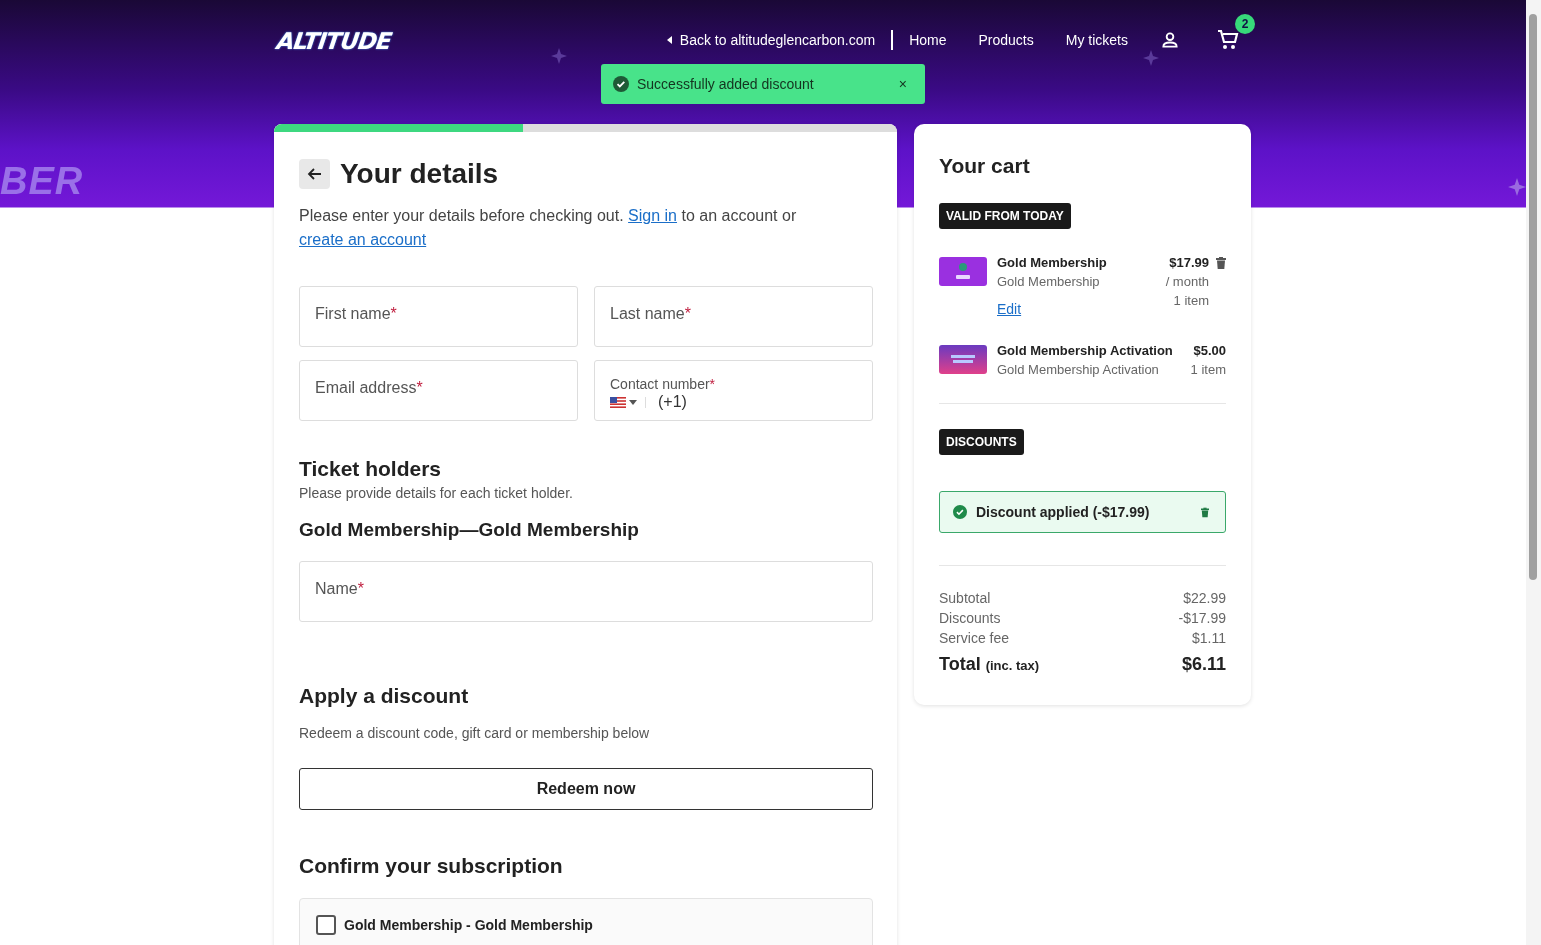 Image resolution: width=1541 pixels, height=945 pixels. Describe the element at coordinates (468, 925) in the screenshot. I see `checkbox-label: Gold Membership - Gold Membership` at that location.